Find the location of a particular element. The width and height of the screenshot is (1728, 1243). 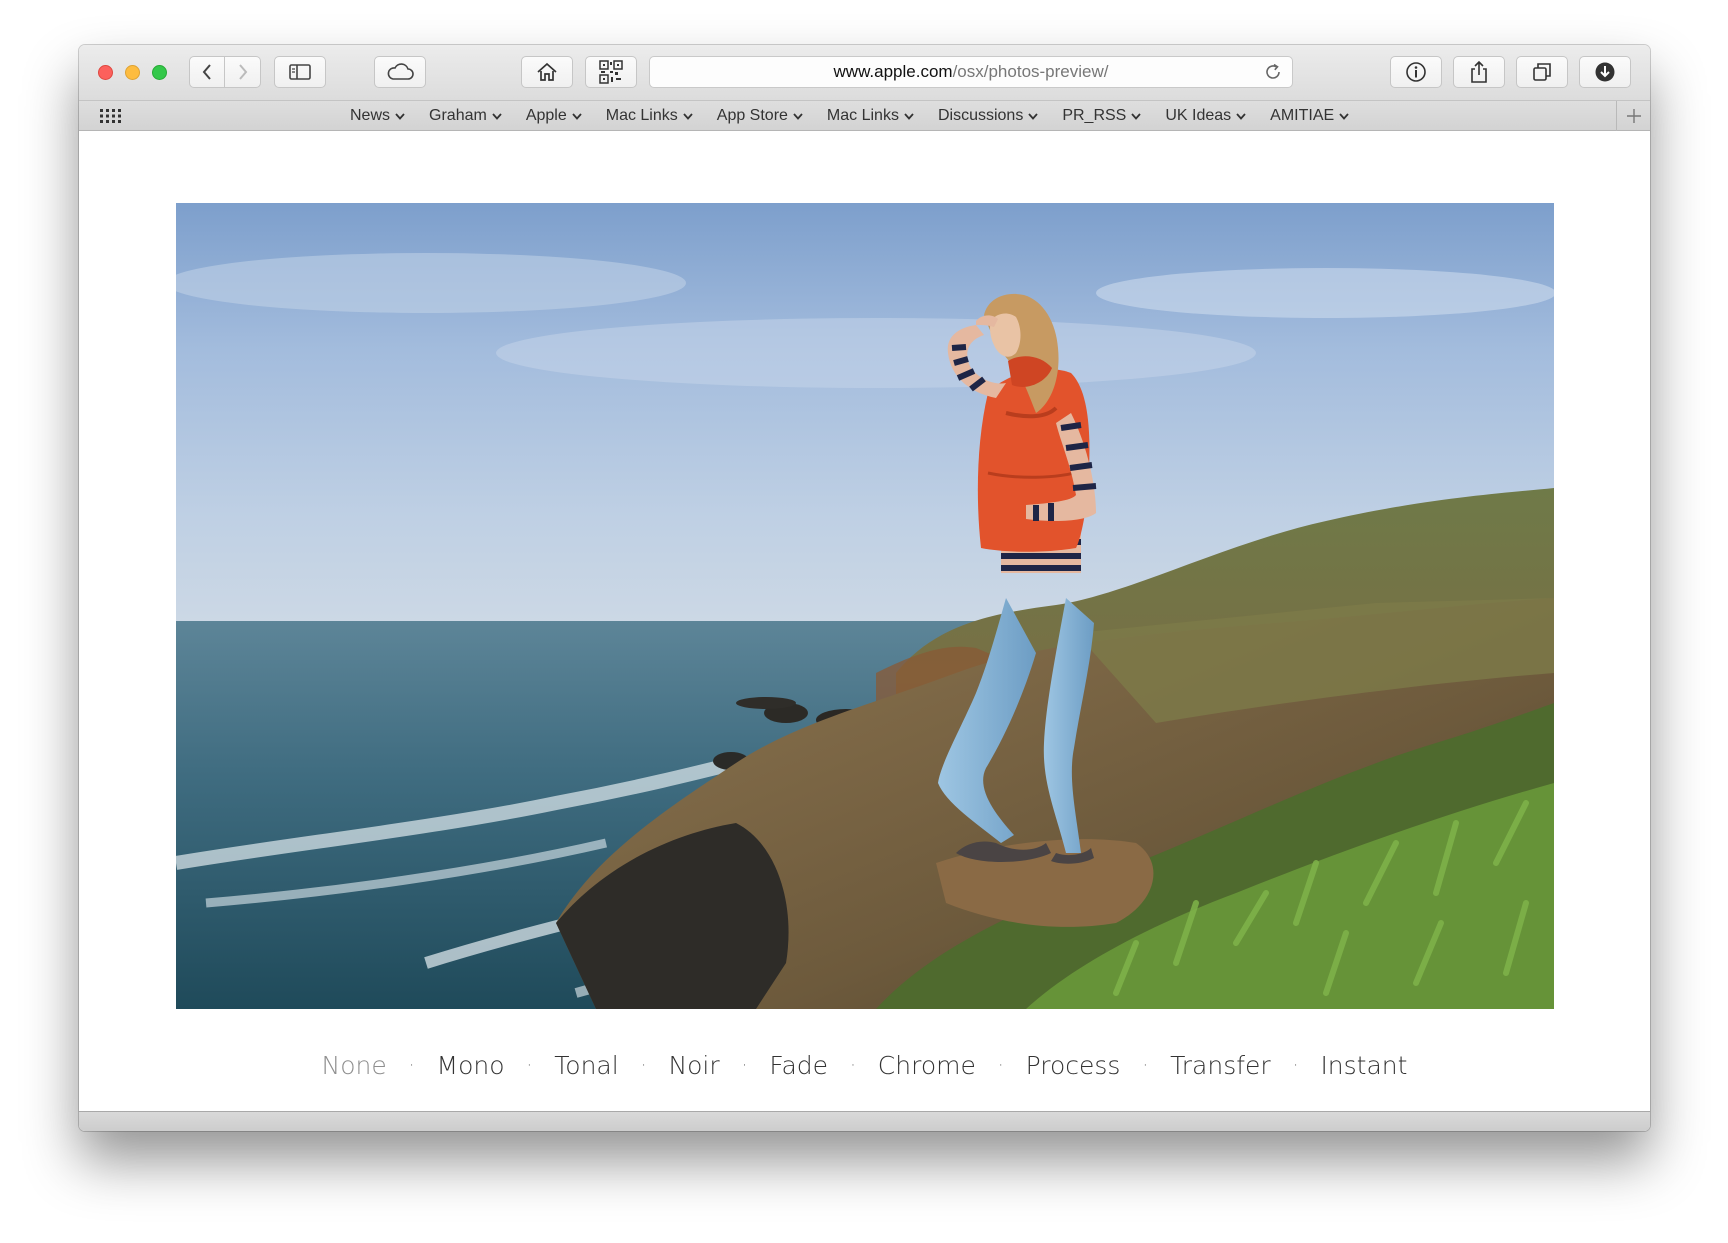

bookmark-folder-app-store: App Store is located at coordinates (760, 116).